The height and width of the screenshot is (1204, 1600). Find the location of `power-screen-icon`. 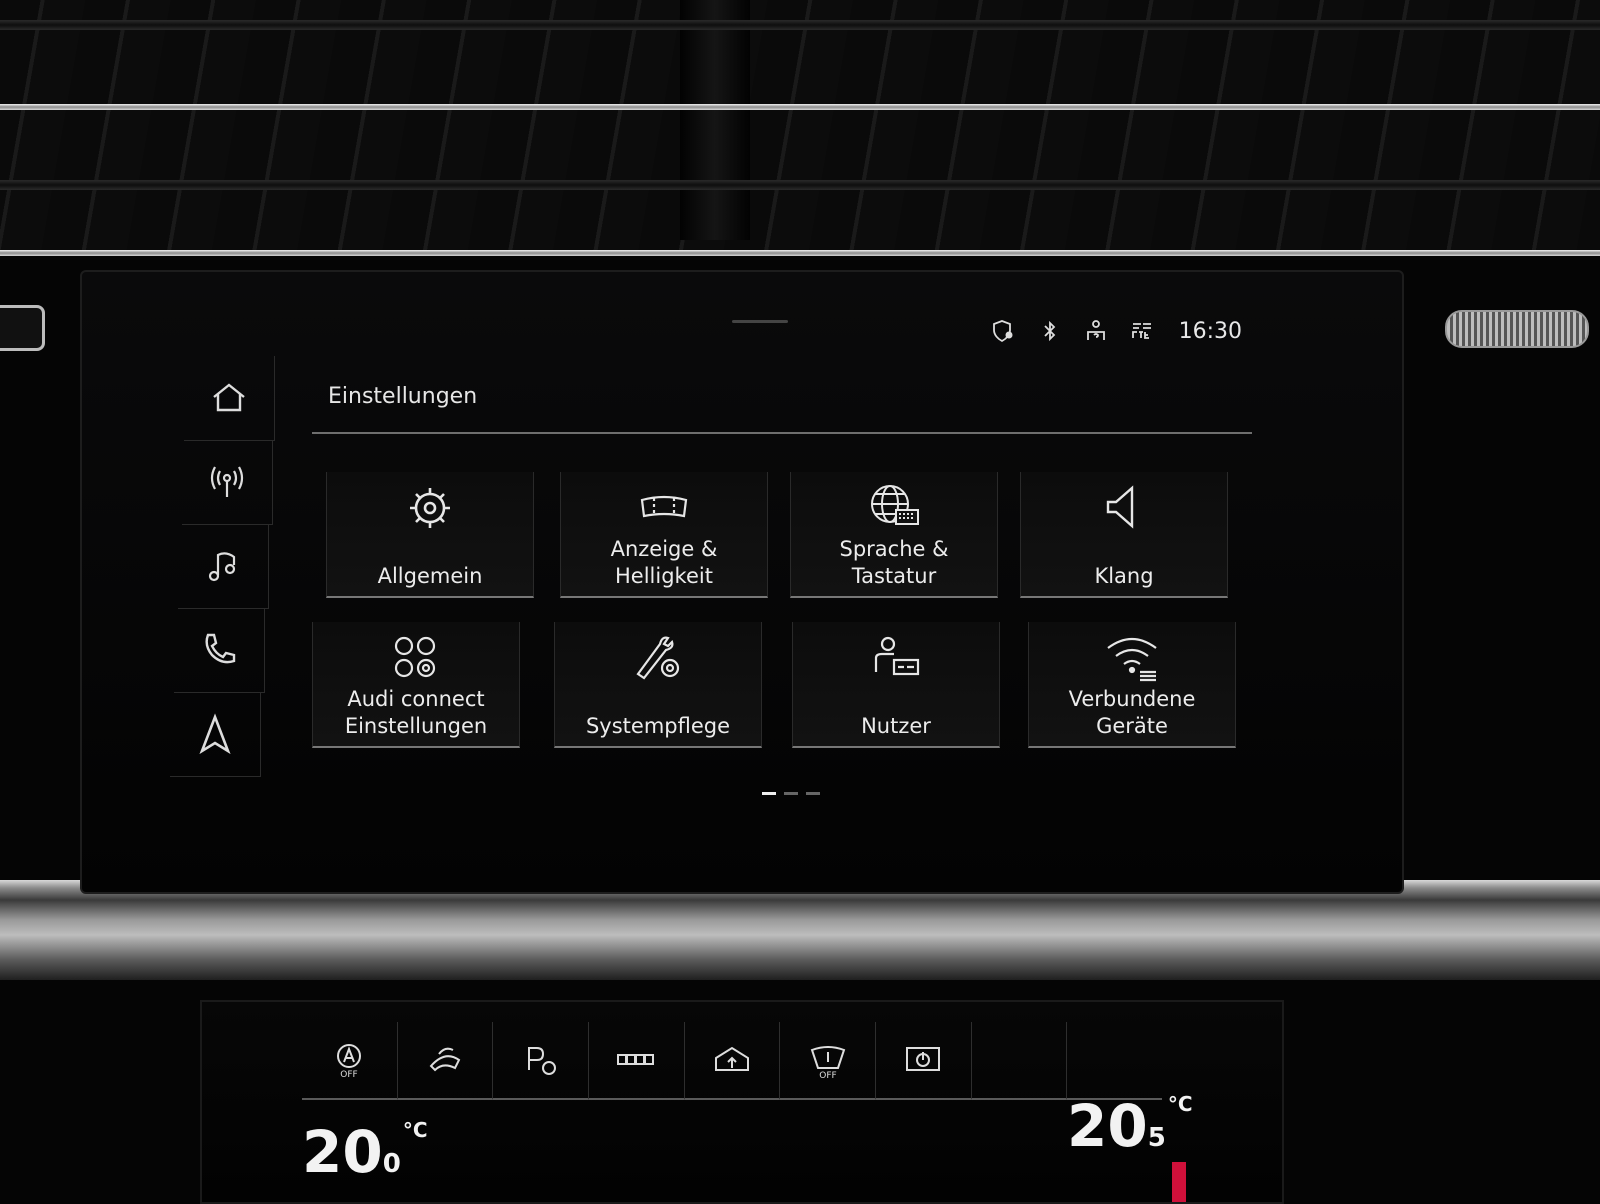

power-screen-icon is located at coordinates (923, 1059).